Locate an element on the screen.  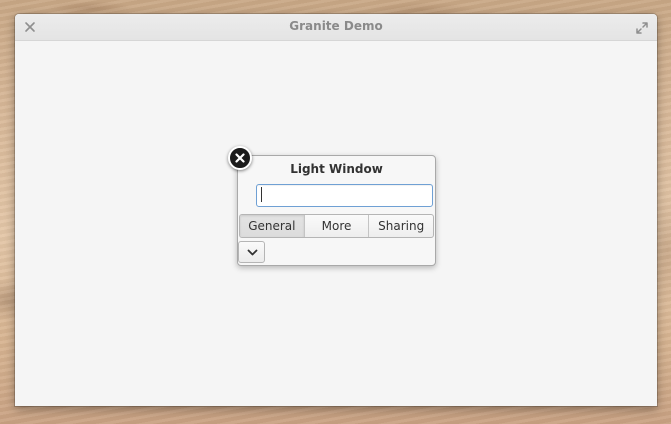
close-circle-icon is located at coordinates (240, 158).